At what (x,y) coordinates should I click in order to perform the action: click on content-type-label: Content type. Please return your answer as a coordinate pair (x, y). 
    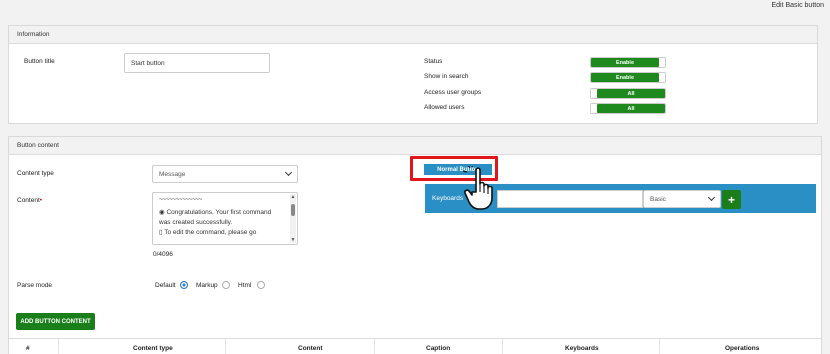
    Looking at the image, I should click on (35, 173).